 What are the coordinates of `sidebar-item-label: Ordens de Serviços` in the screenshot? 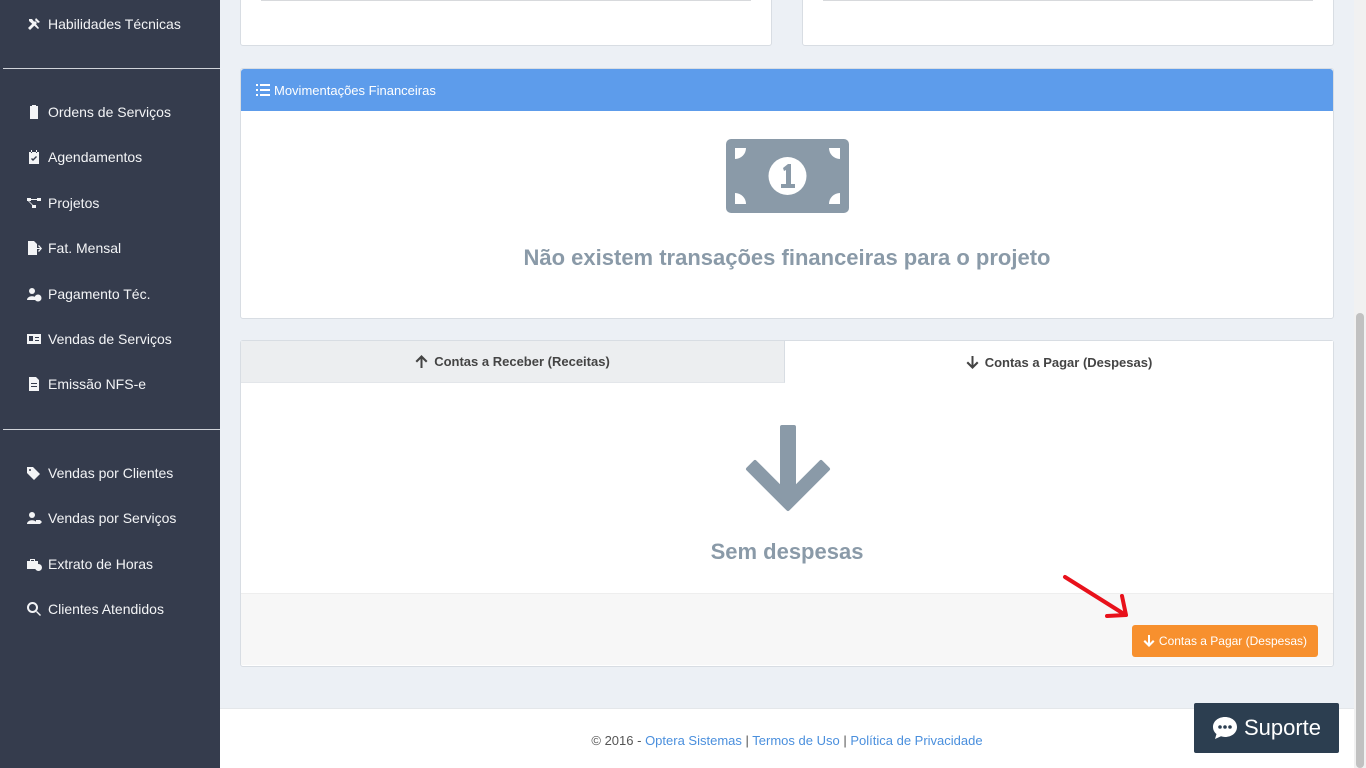 It's located at (109, 112).